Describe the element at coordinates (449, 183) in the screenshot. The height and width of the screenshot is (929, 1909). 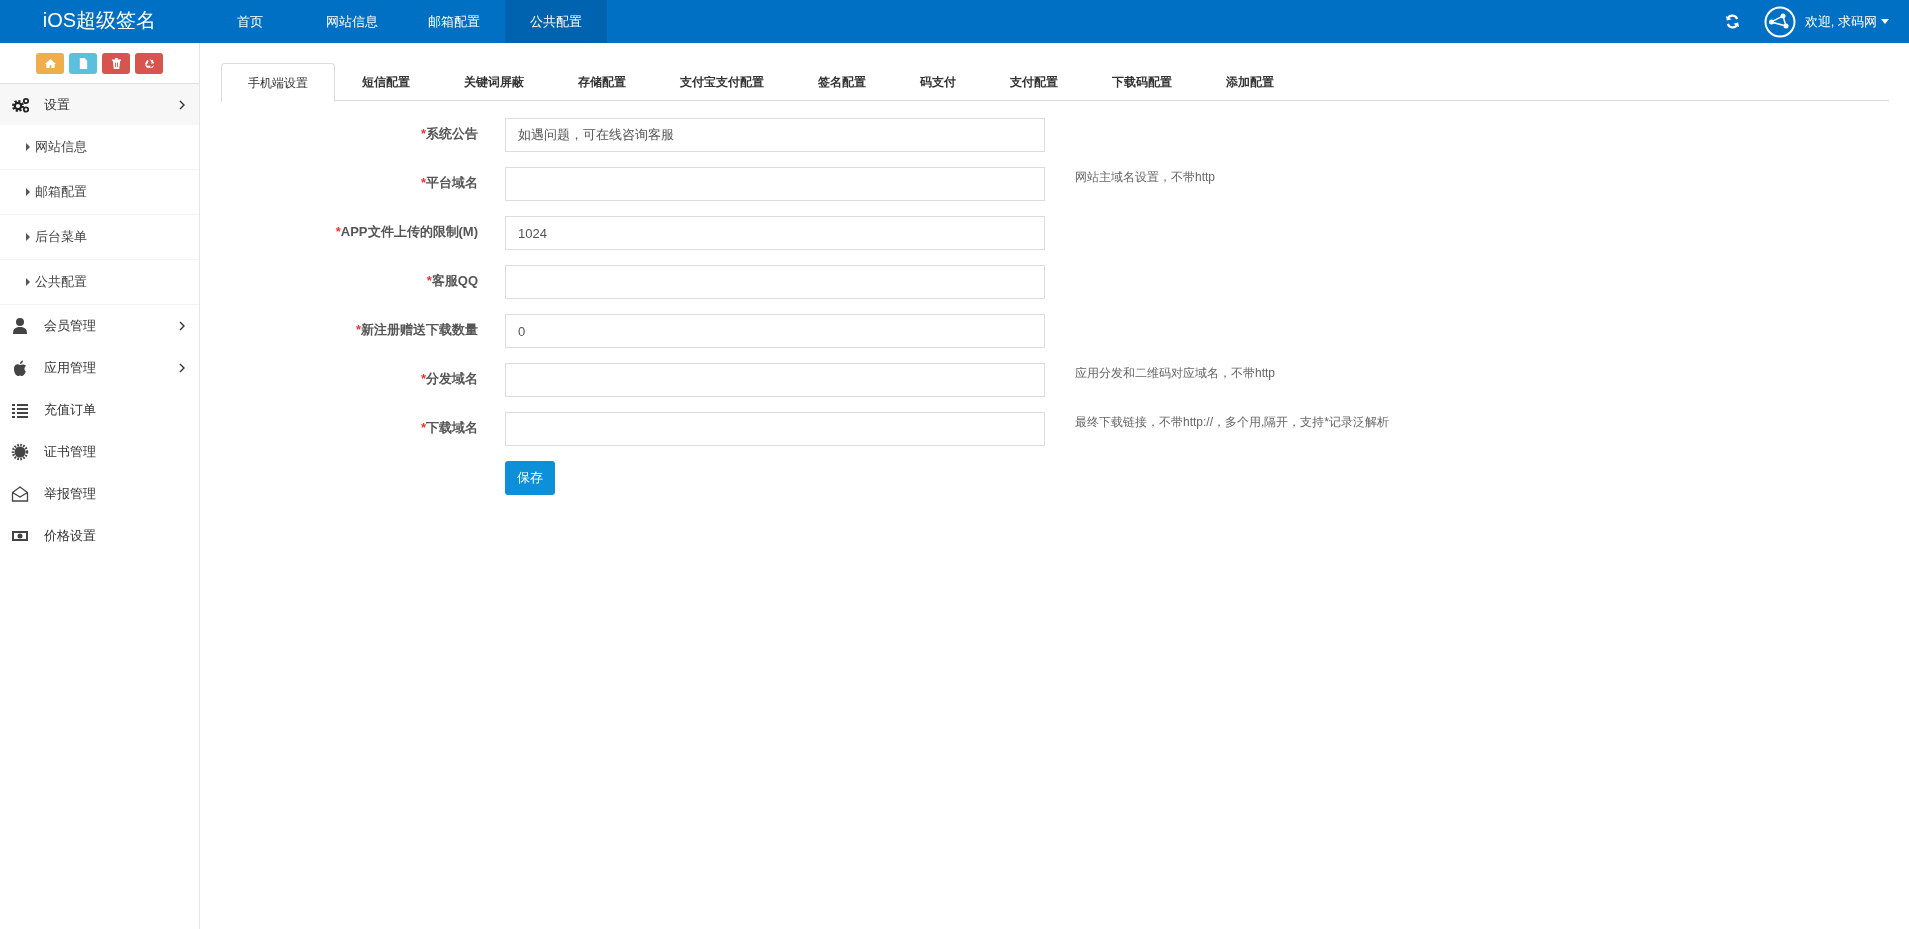
I see `field-label: *平台域名` at that location.